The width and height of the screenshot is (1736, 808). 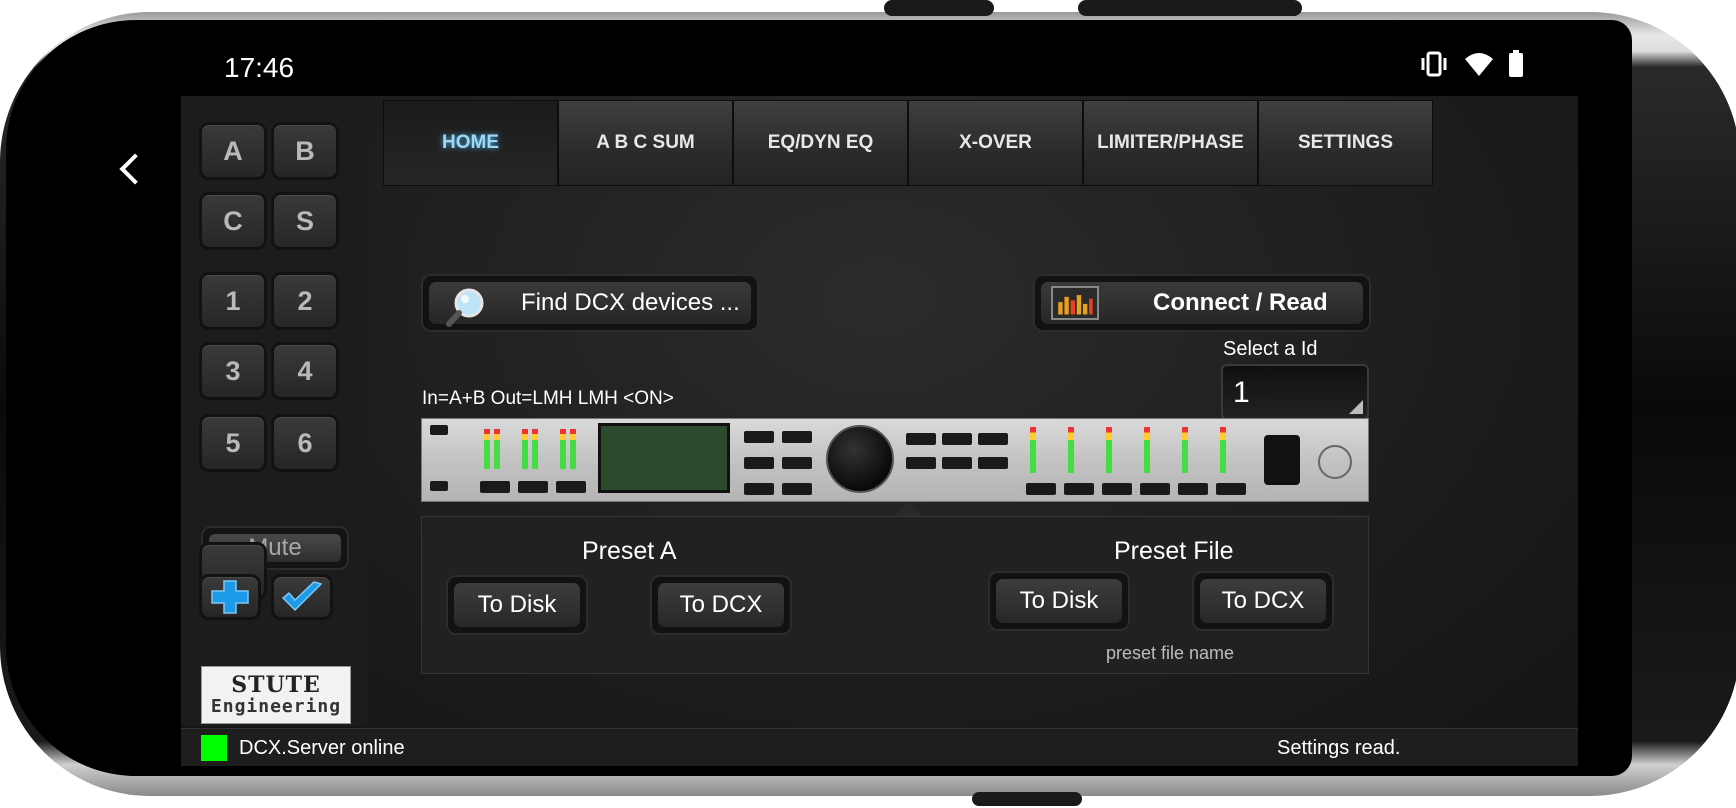 I want to click on phone-volume-button, so click(x=939, y=8).